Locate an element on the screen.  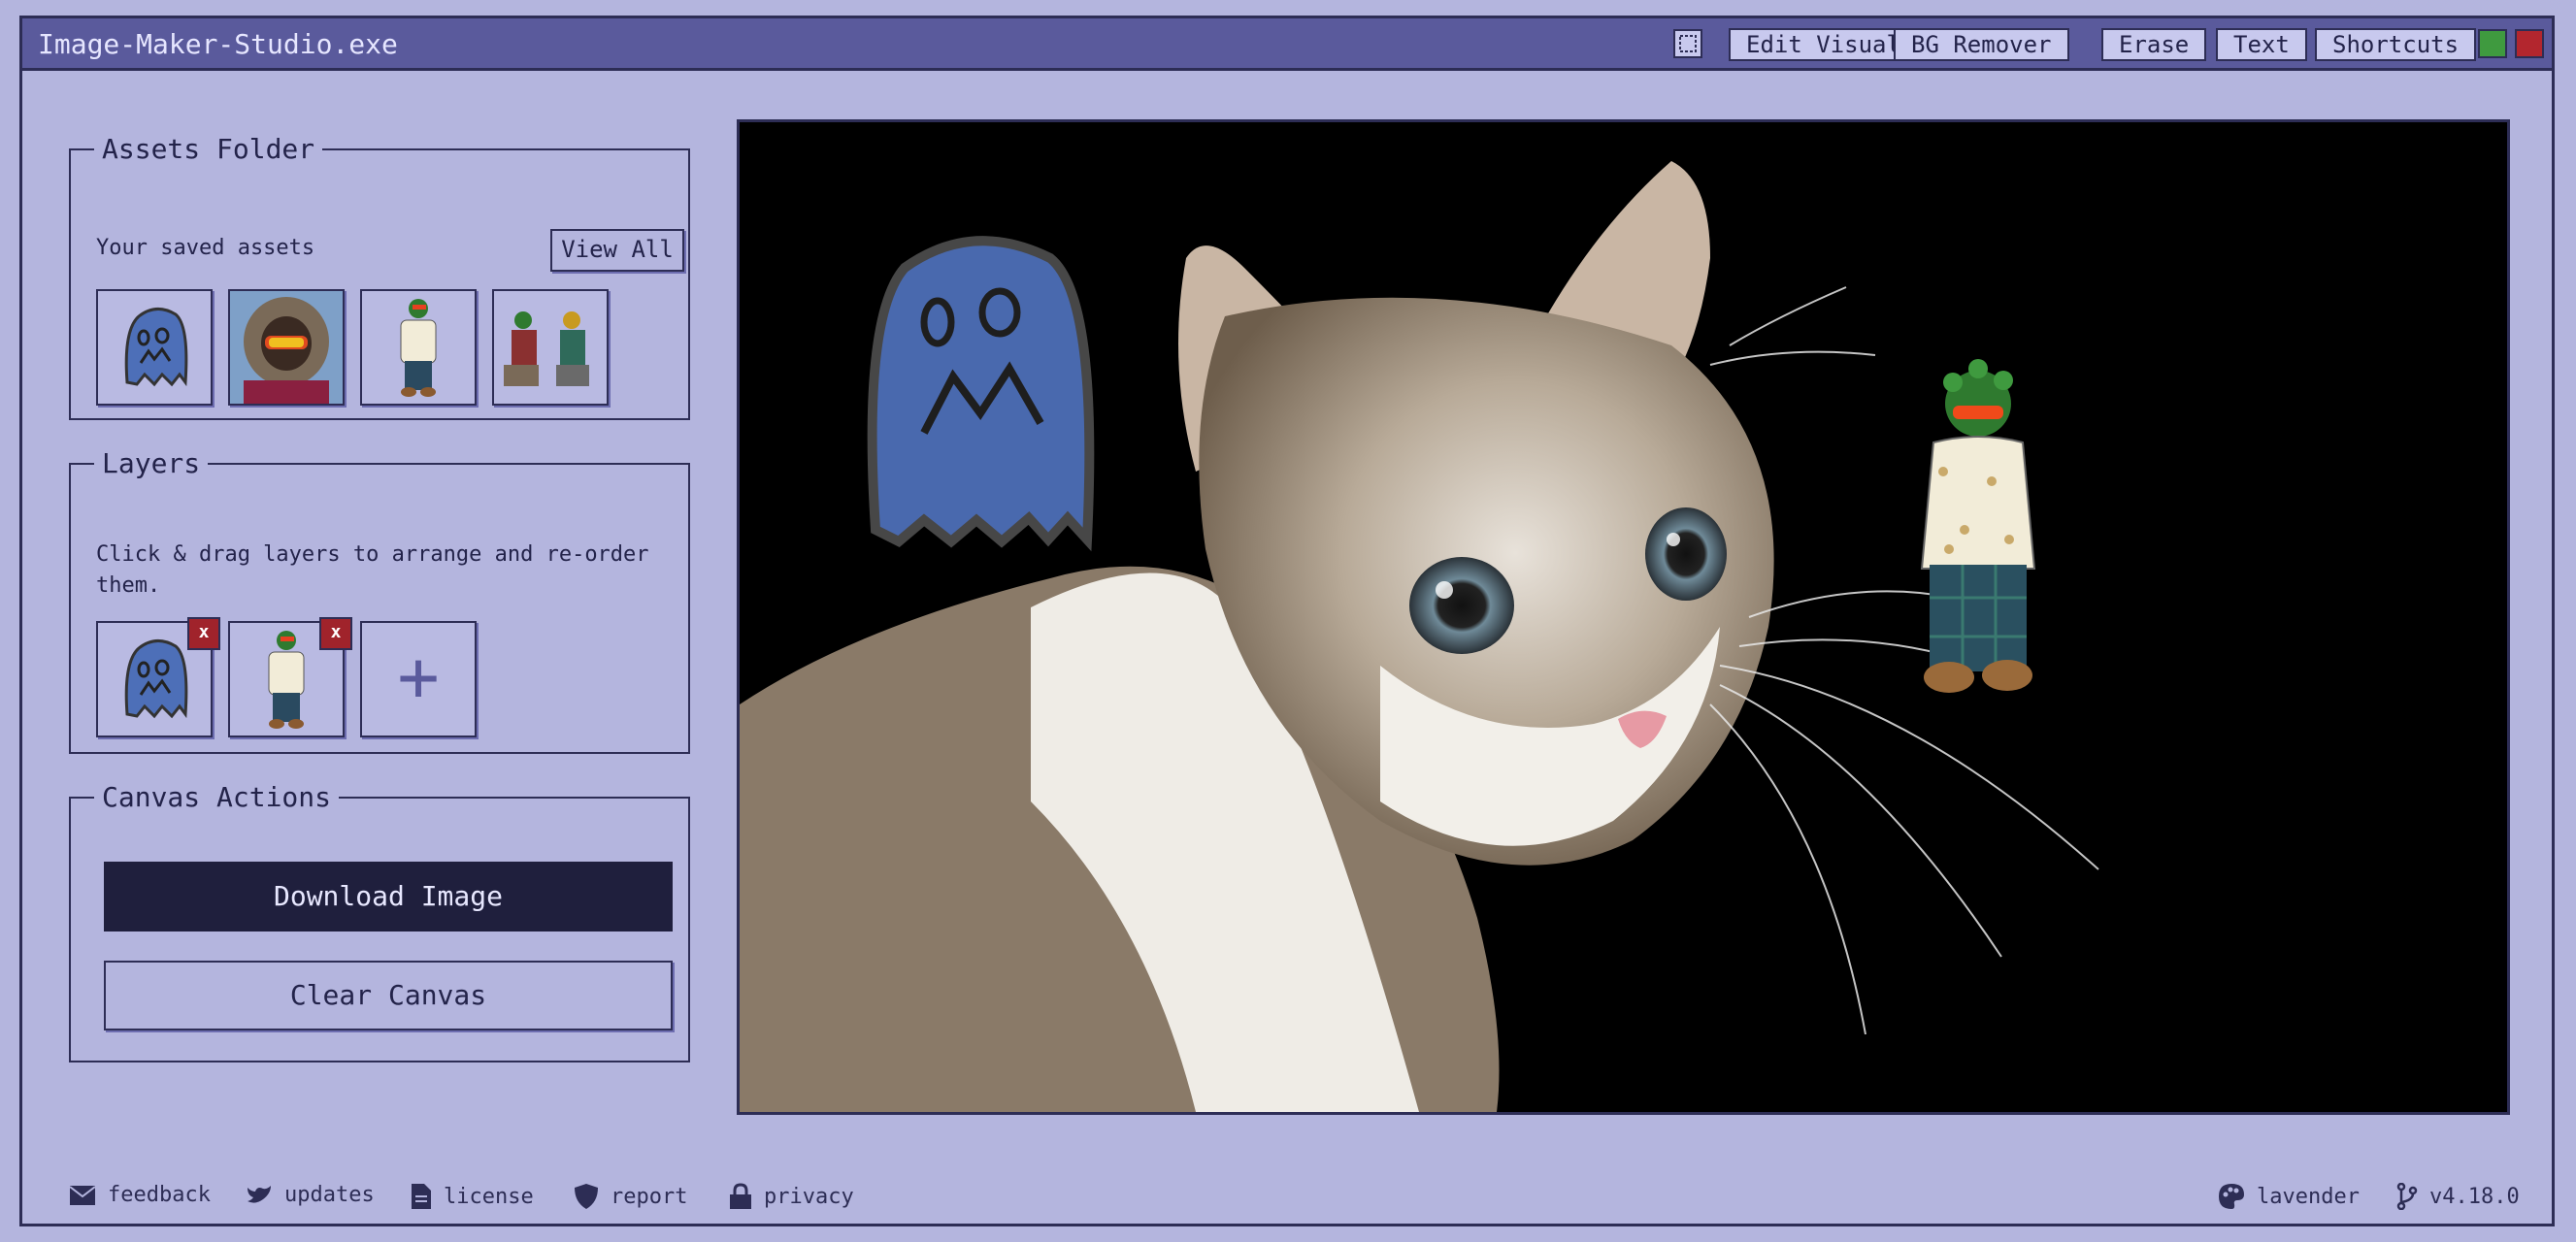
add-layer-button: + is located at coordinates (418, 679).